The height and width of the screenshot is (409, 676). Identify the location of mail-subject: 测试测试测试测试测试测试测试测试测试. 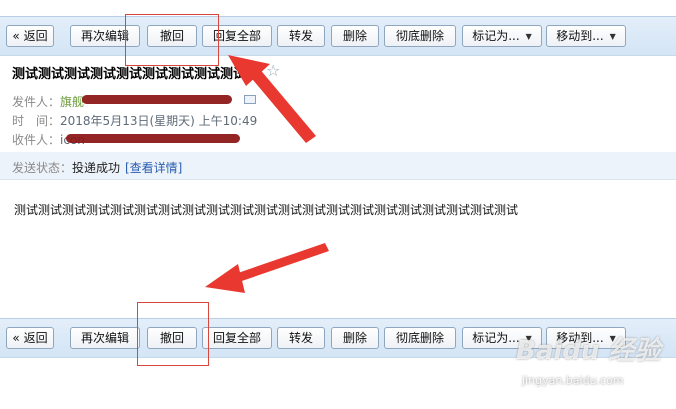
(129, 74).